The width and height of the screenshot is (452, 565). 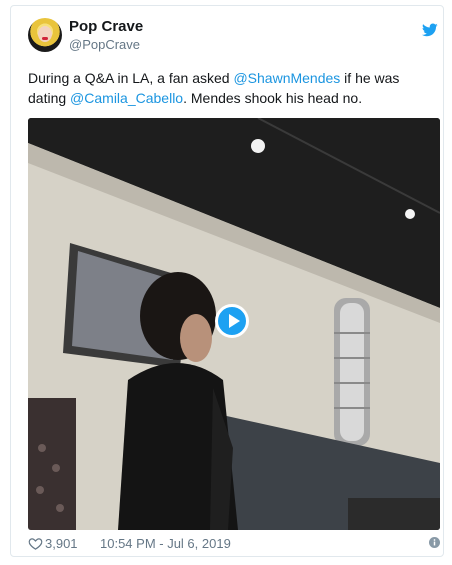 What do you see at coordinates (45, 35) in the screenshot?
I see `avatar` at bounding box center [45, 35].